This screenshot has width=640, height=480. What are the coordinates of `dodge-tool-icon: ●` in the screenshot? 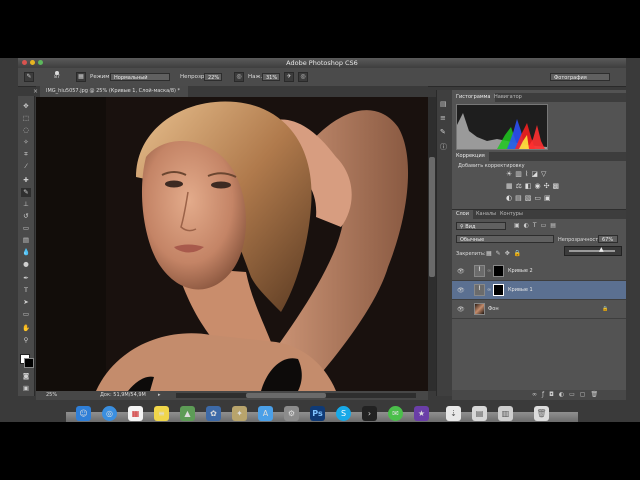 It's located at (26, 264).